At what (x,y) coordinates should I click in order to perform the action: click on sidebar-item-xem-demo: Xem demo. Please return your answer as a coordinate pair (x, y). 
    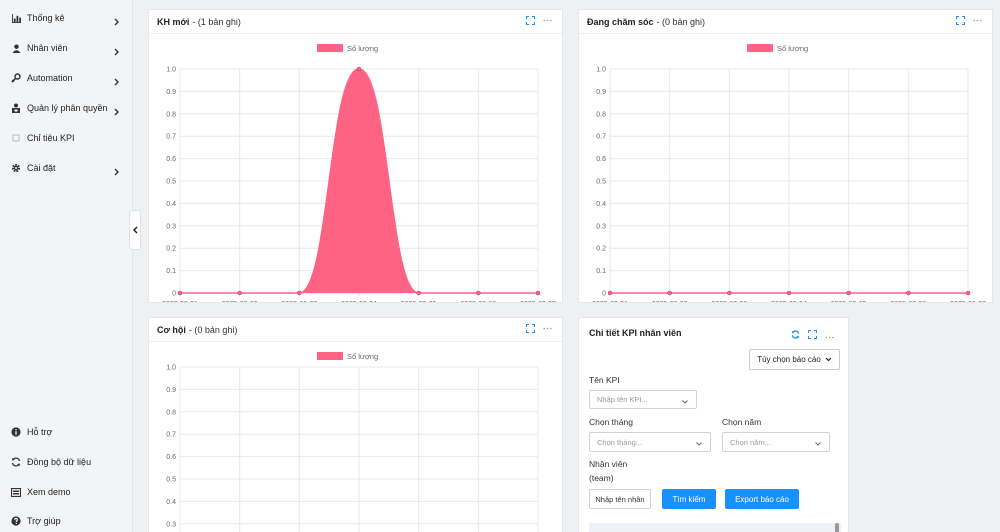
    Looking at the image, I should click on (66, 492).